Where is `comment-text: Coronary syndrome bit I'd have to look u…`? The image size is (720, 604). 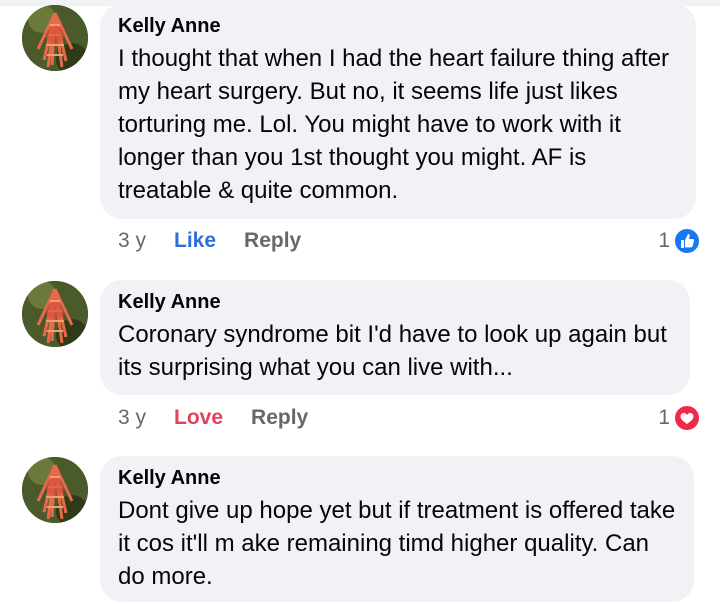
comment-text: Coronary syndrome bit I'd have to look u… is located at coordinates (392, 351).